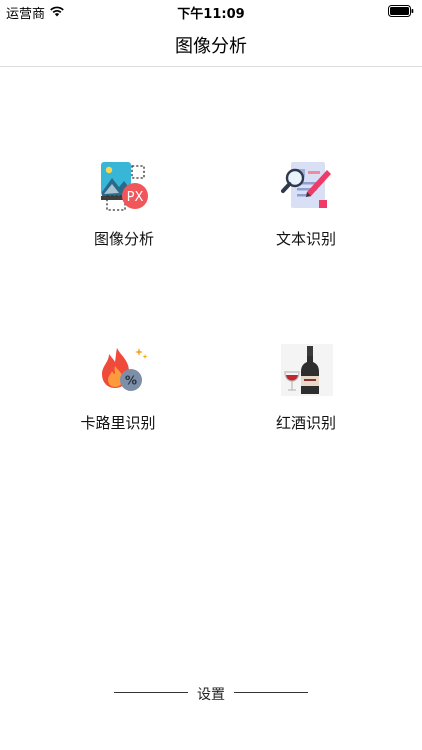 Image resolution: width=422 pixels, height=750 pixels. What do you see at coordinates (124, 186) in the screenshot?
I see `image-px-icon: PX` at bounding box center [124, 186].